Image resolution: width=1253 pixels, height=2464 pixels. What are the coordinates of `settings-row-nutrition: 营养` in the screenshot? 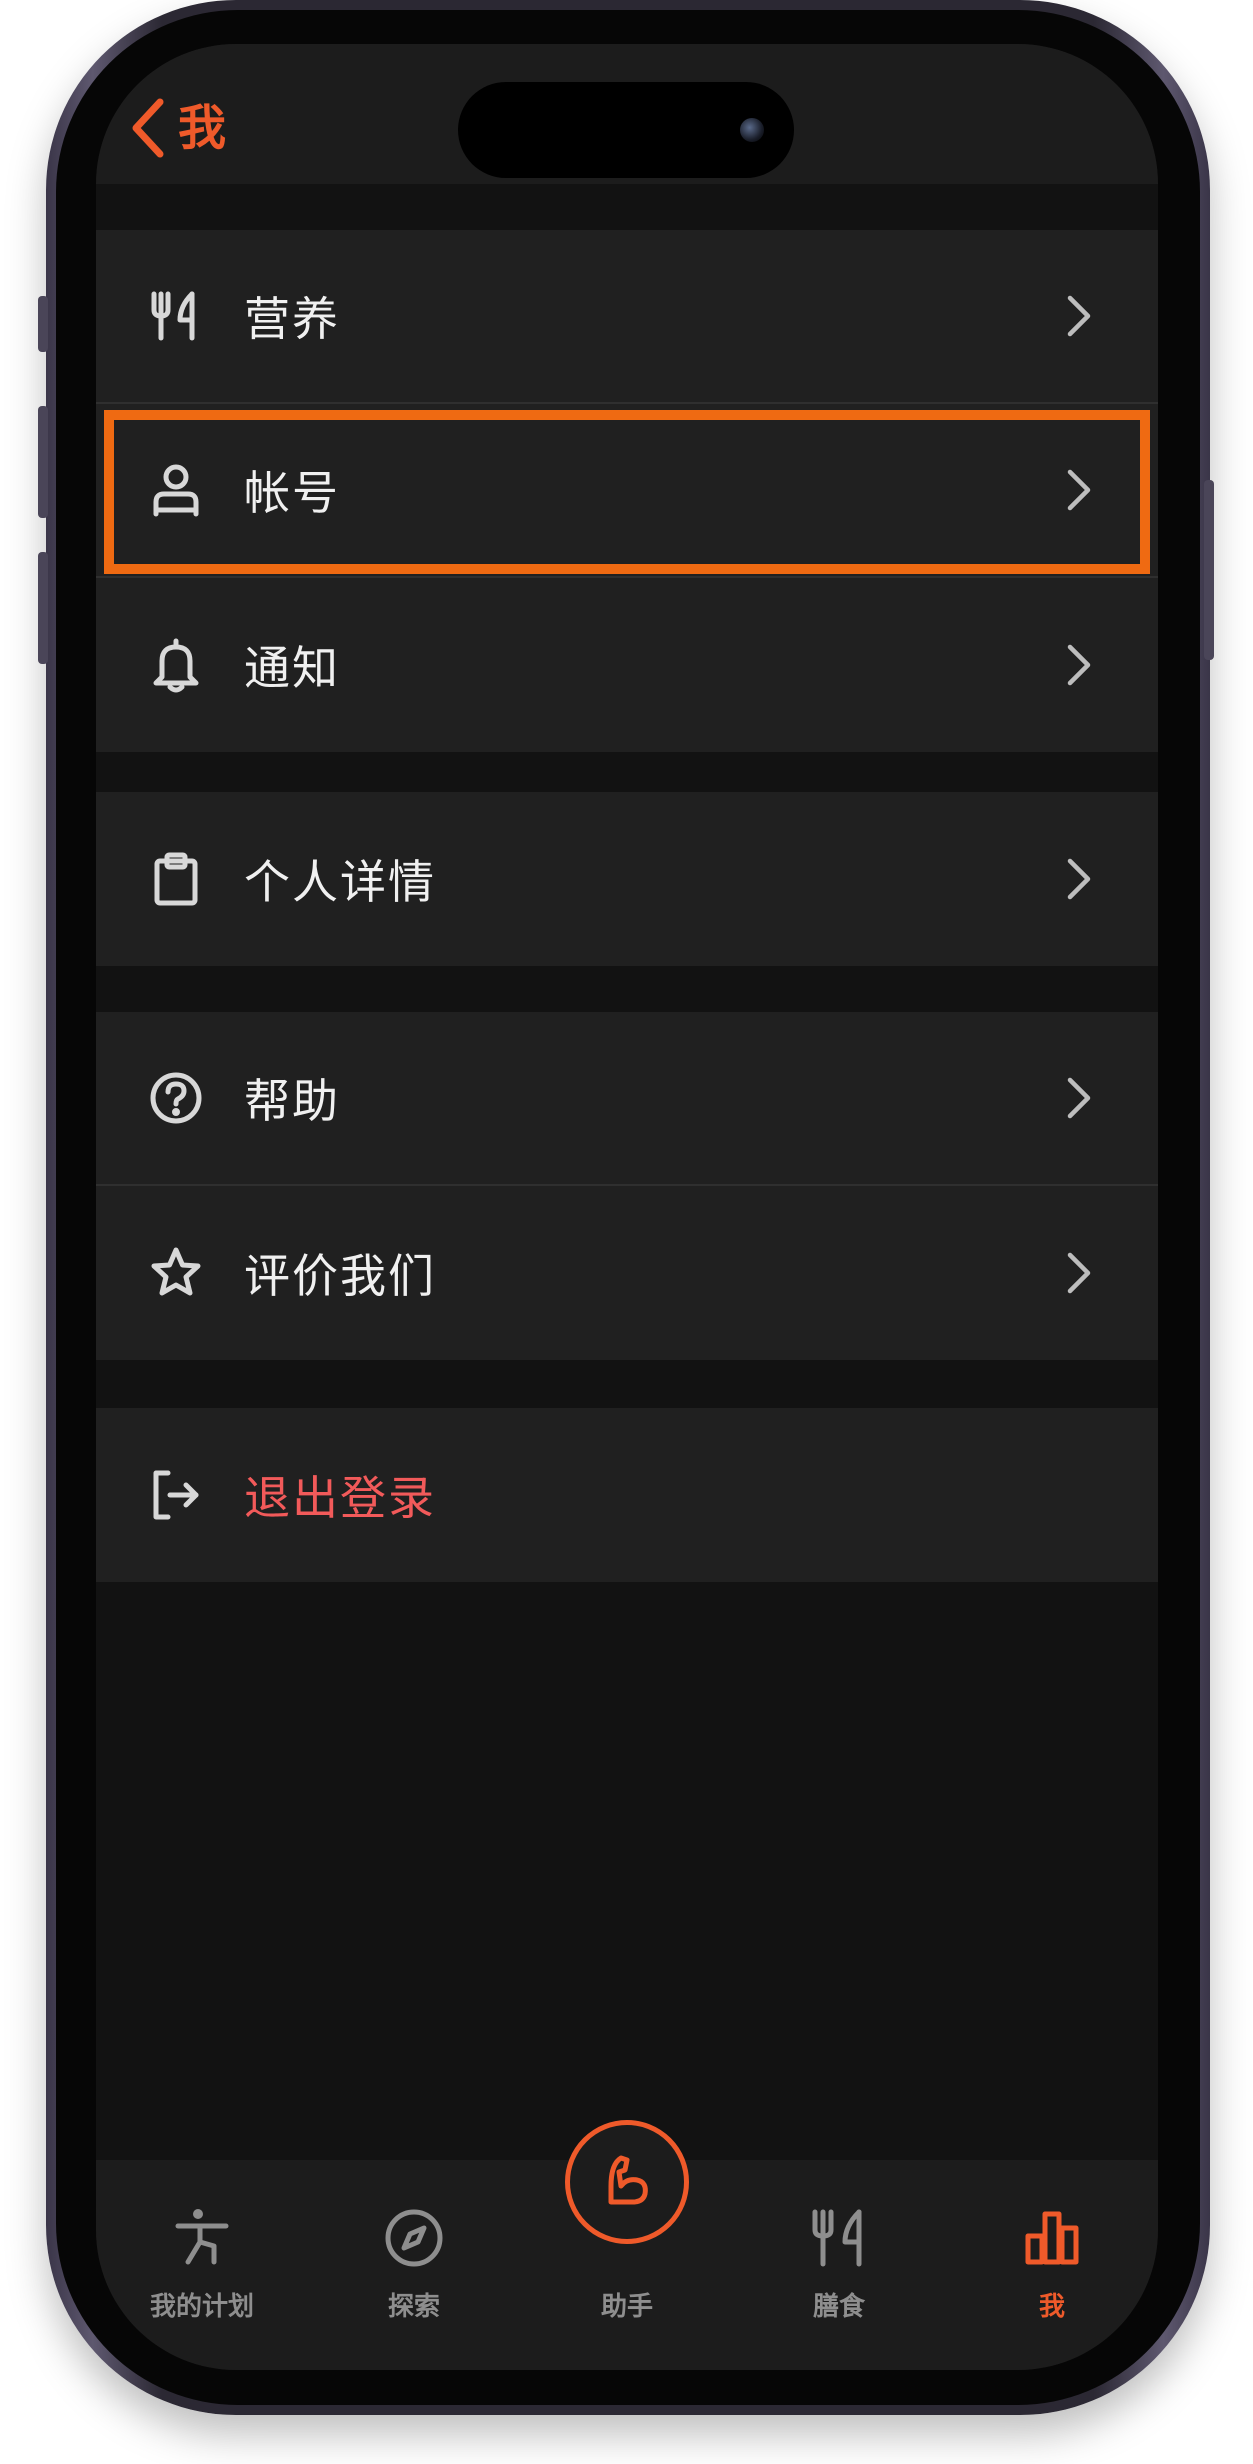 It's located at (627, 317).